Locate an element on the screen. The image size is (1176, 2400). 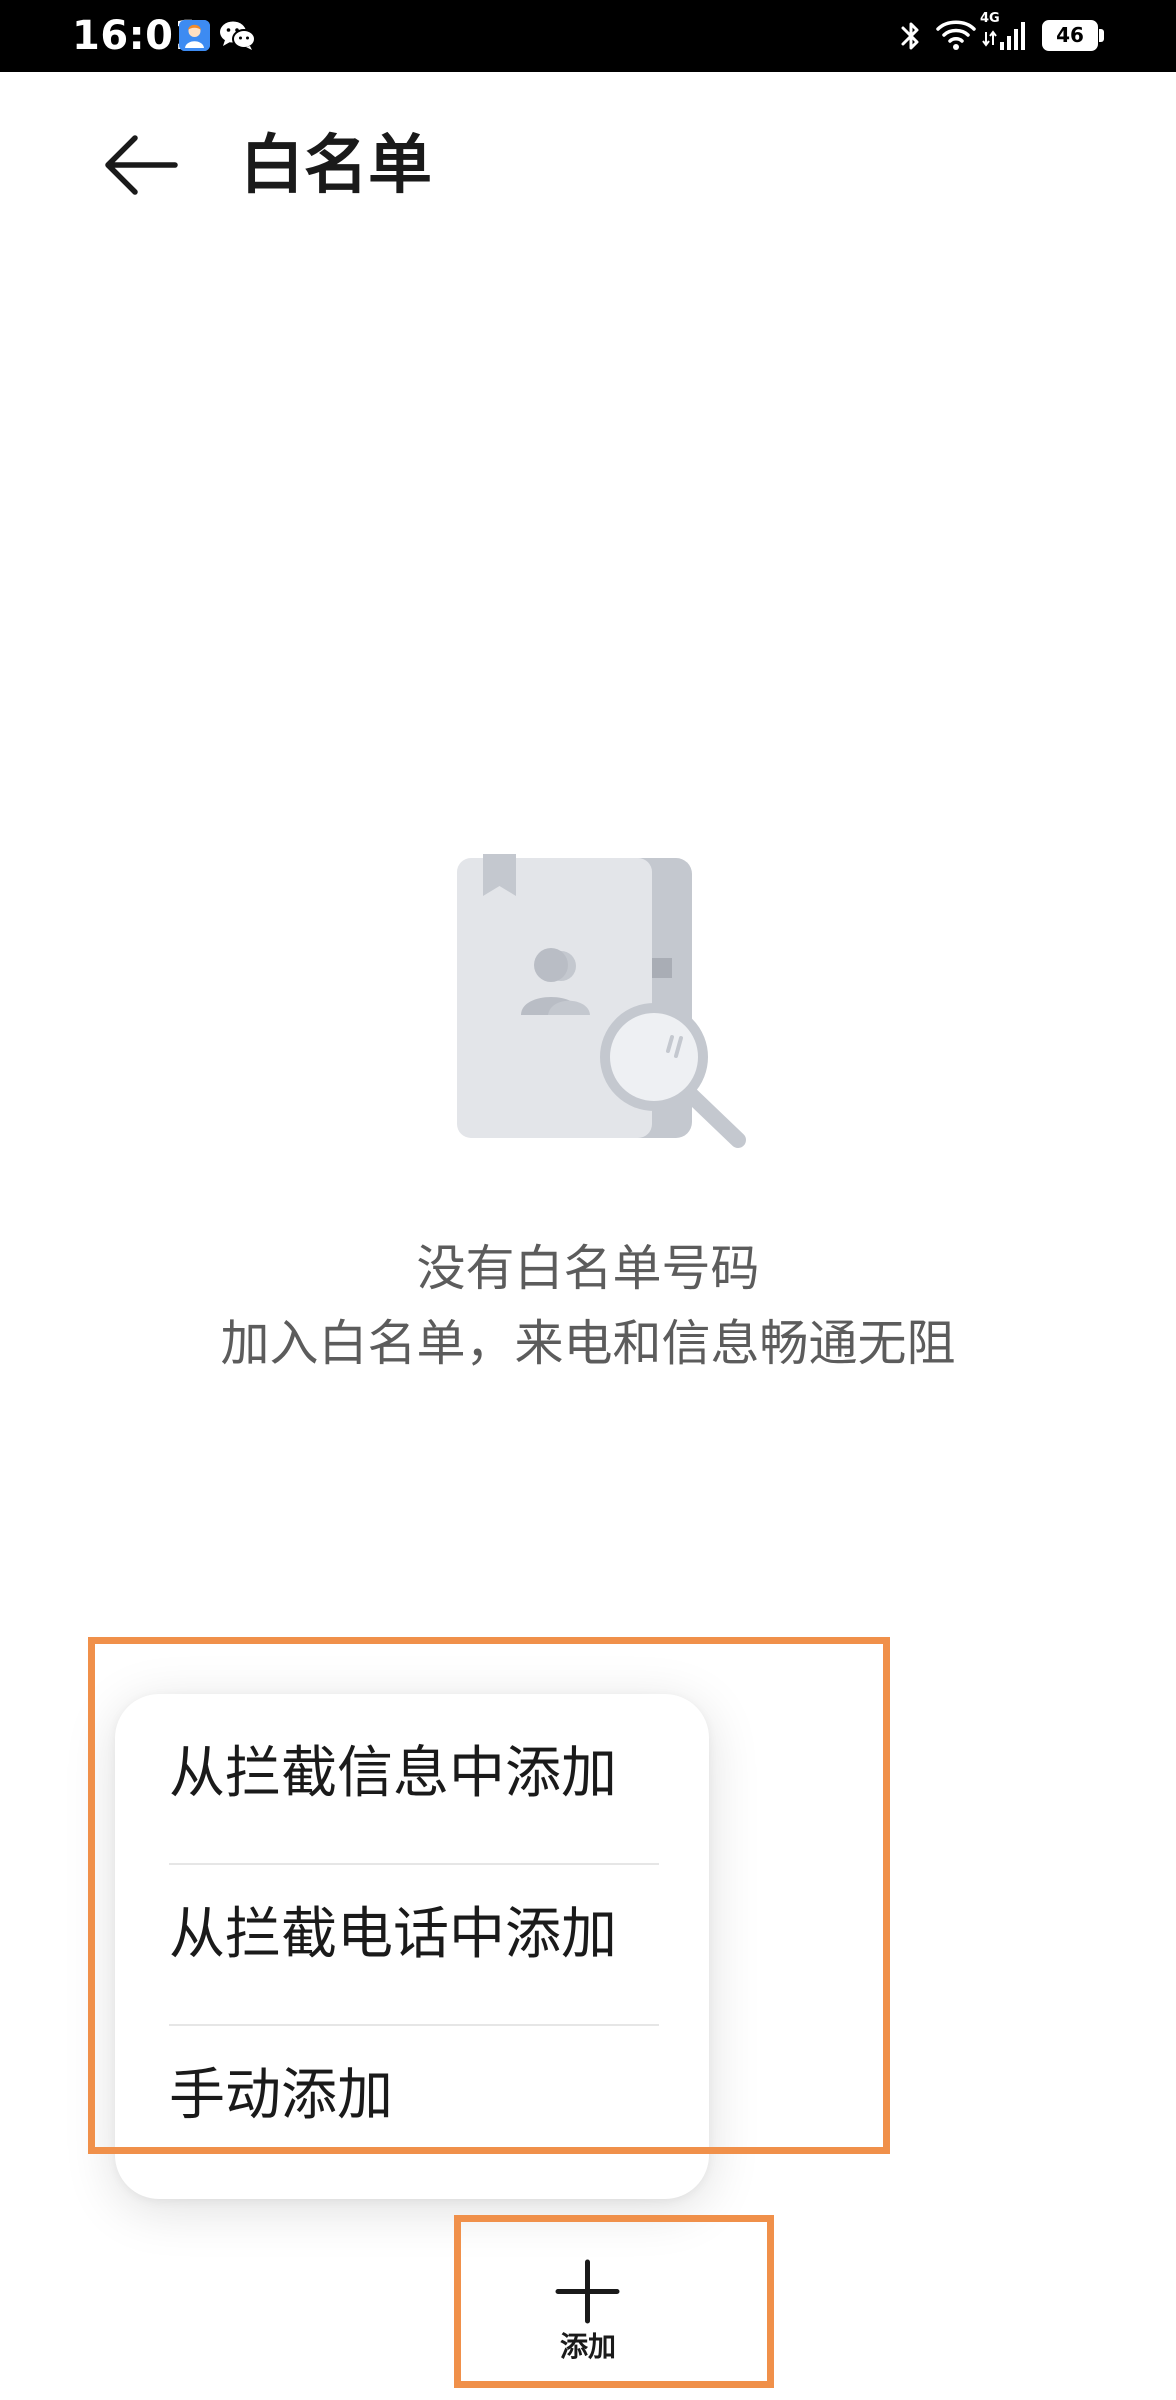
empty-state-title: 没有白名单号码 is located at coordinates (588, 1268).